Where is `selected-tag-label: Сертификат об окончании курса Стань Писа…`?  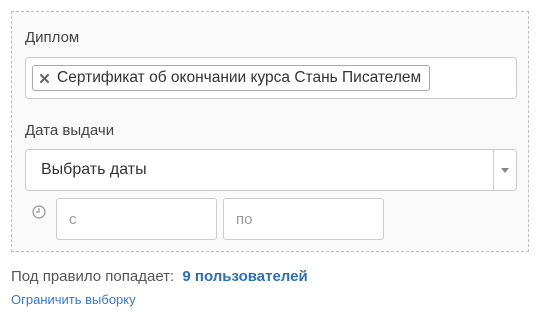 selected-tag-label: Сертификат об окончании курса Стань Писа… is located at coordinates (239, 77).